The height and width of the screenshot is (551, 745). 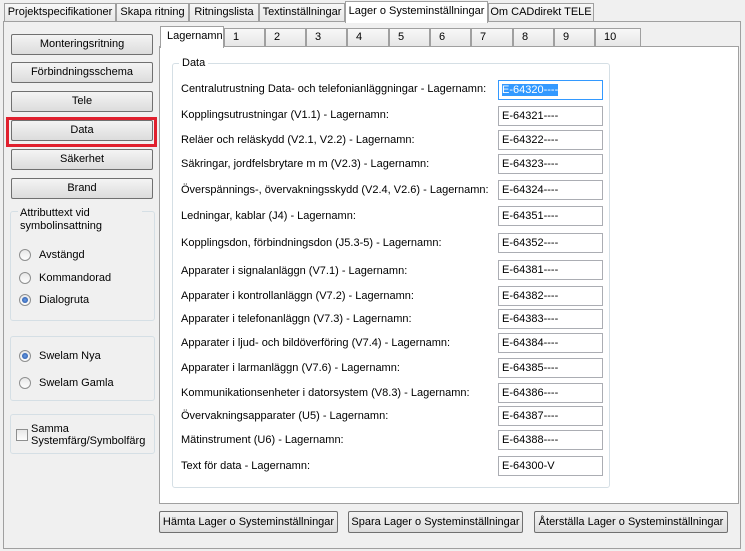 What do you see at coordinates (246, 466) in the screenshot?
I see `row-label: Text för data - Lagernamn:` at bounding box center [246, 466].